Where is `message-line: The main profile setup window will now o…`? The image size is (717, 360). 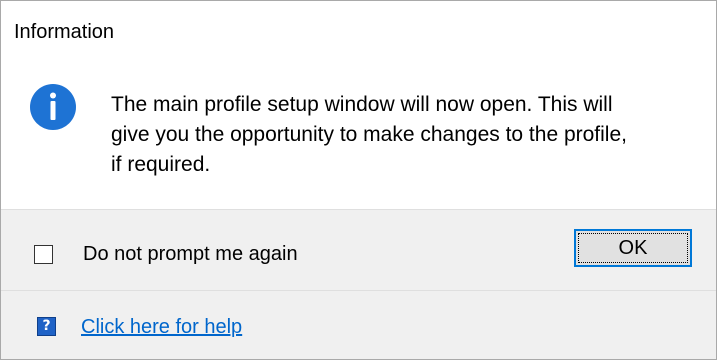
message-line: The main profile setup window will now o… is located at coordinates (362, 104).